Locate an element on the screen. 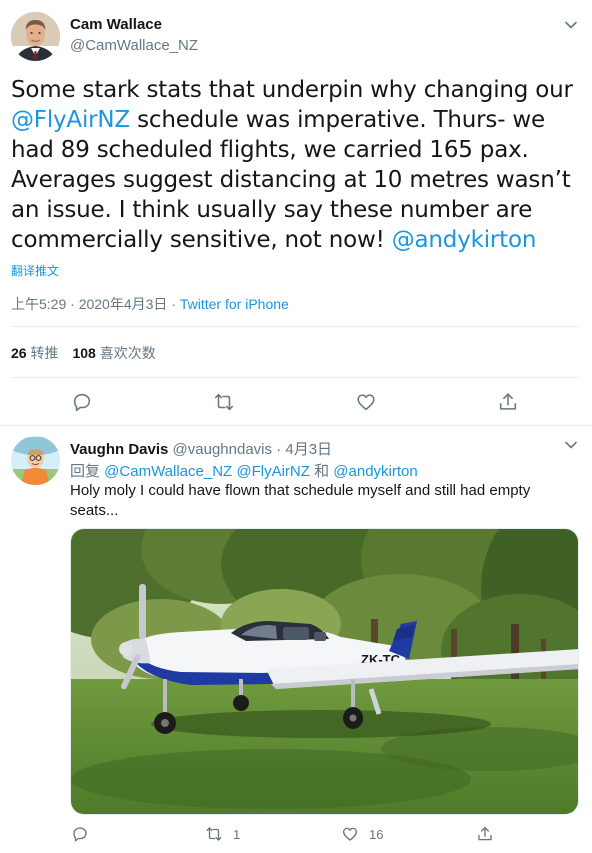 This screenshot has width=592, height=853. retweet-count: 1 is located at coordinates (237, 834).